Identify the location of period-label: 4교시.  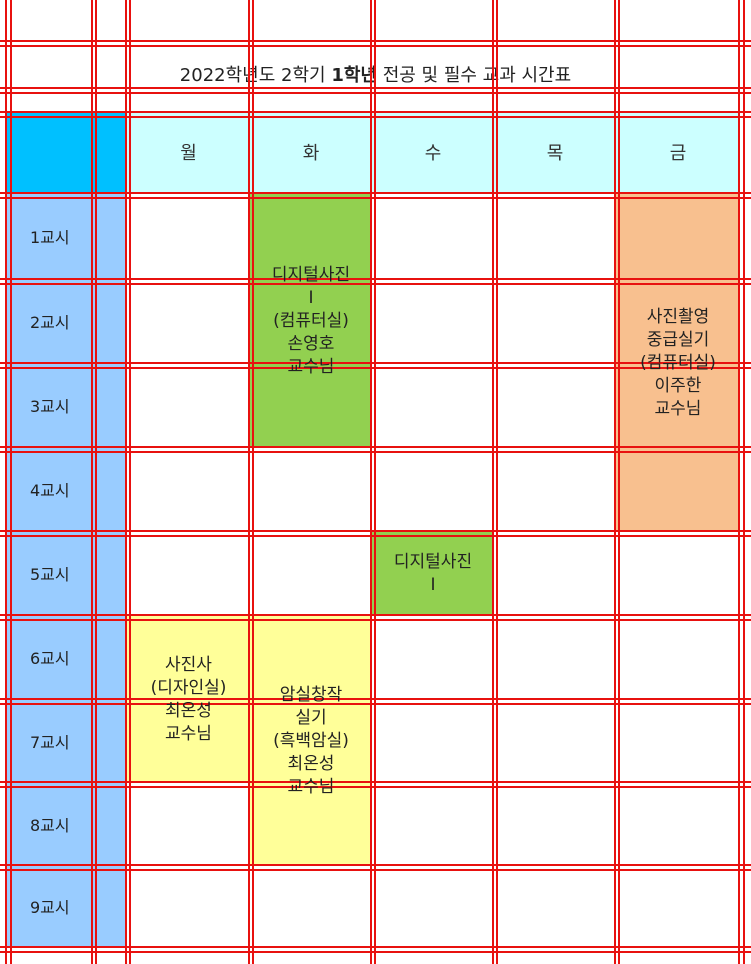
(50, 490).